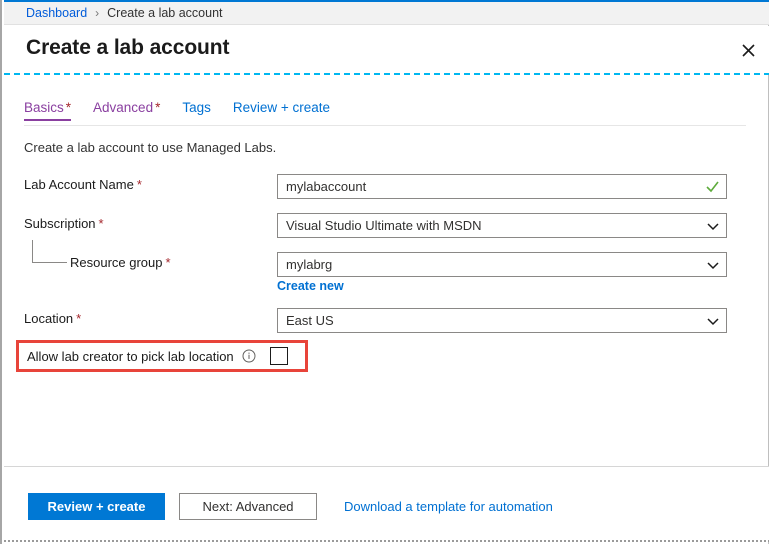 The image size is (769, 544). Describe the element at coordinates (278, 356) in the screenshot. I see `allow-lab-creator-checkbox` at that location.